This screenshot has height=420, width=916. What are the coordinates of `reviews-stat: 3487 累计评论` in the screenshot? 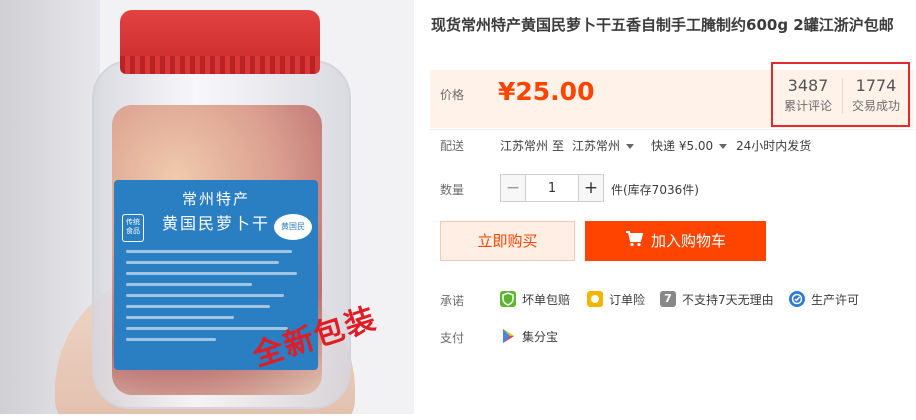 It's located at (808, 95).